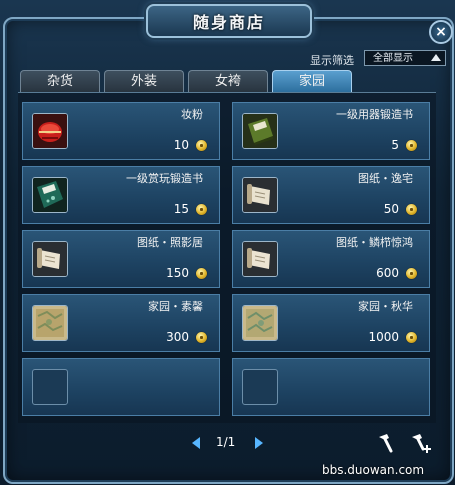  What do you see at coordinates (50, 131) in the screenshot?
I see `red-pouch-icon` at bounding box center [50, 131].